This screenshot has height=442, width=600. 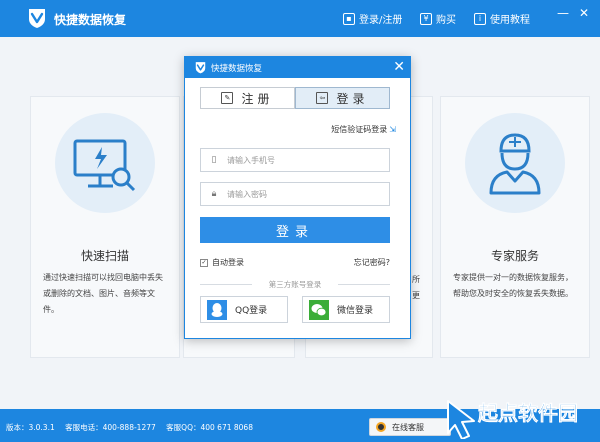 What do you see at coordinates (513, 285) in the screenshot?
I see `expert-service-desc: 专家提供一对一的数据恢复服务，帮助您及时安全的恢复丢失数据。` at bounding box center [513, 285].